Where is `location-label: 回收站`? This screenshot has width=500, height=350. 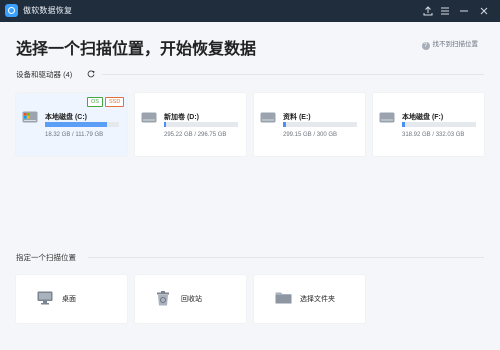 location-label: 回收站 is located at coordinates (191, 299).